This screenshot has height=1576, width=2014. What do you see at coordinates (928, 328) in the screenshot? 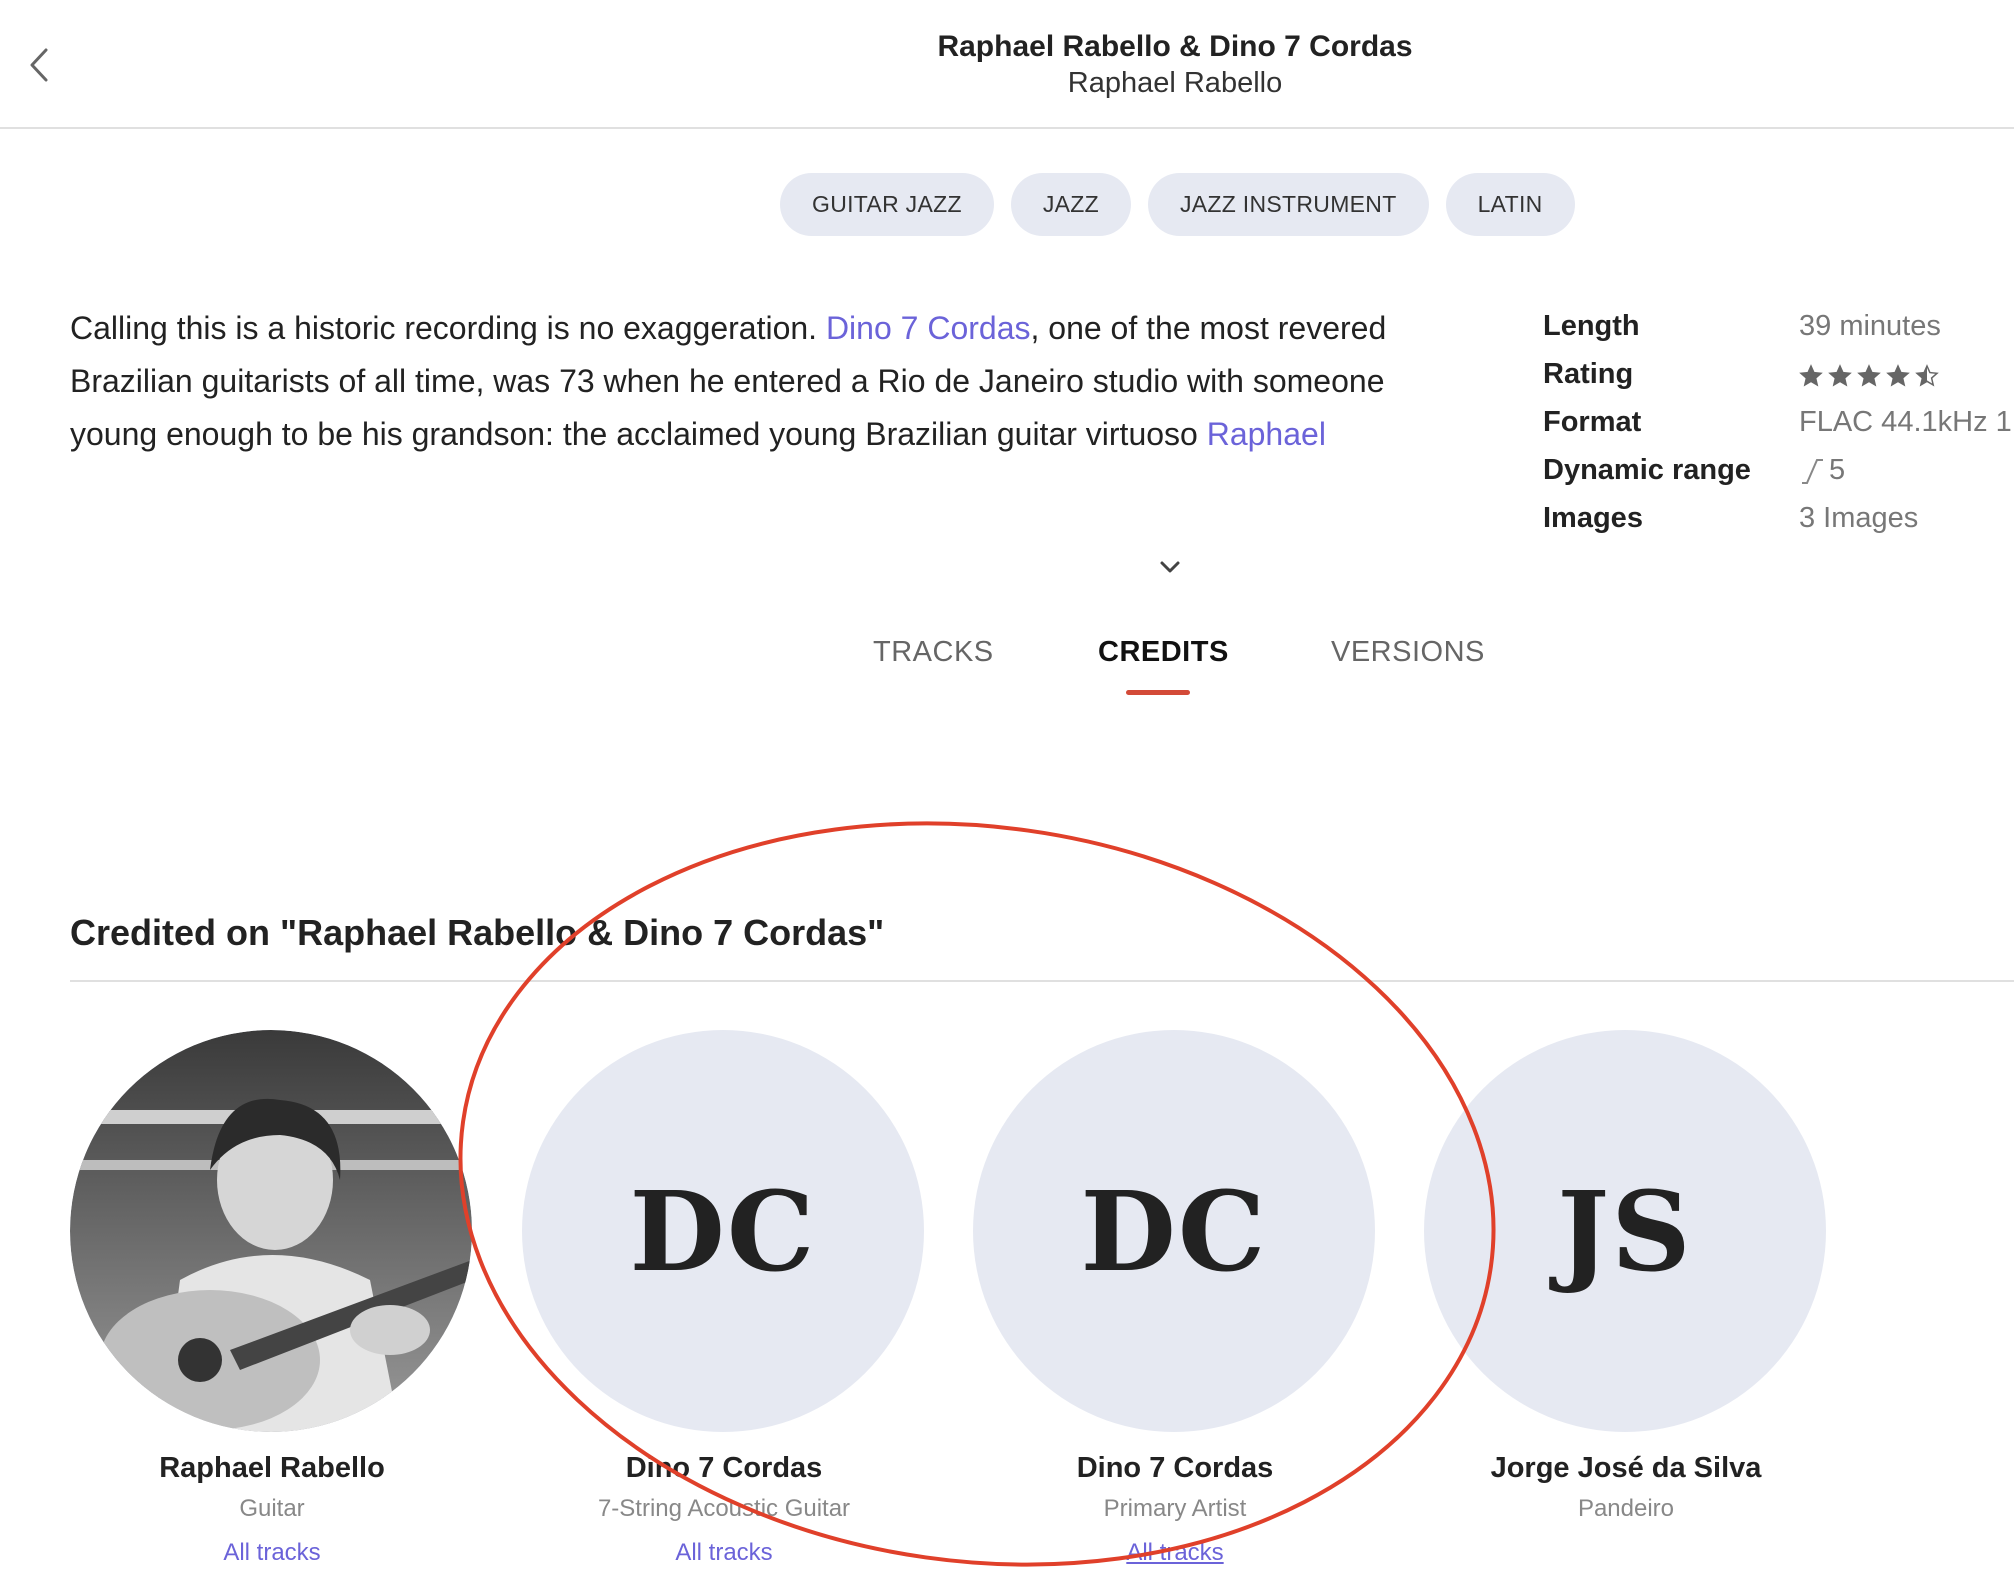
I see `description-link-dino: Dino 7 Cordas` at bounding box center [928, 328].